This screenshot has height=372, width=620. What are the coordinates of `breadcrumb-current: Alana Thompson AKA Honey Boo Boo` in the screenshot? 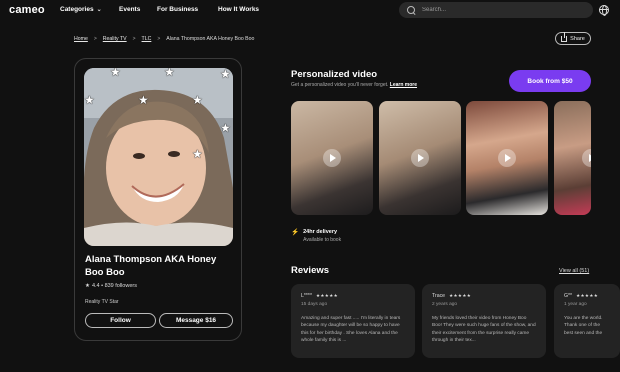 It's located at (210, 39).